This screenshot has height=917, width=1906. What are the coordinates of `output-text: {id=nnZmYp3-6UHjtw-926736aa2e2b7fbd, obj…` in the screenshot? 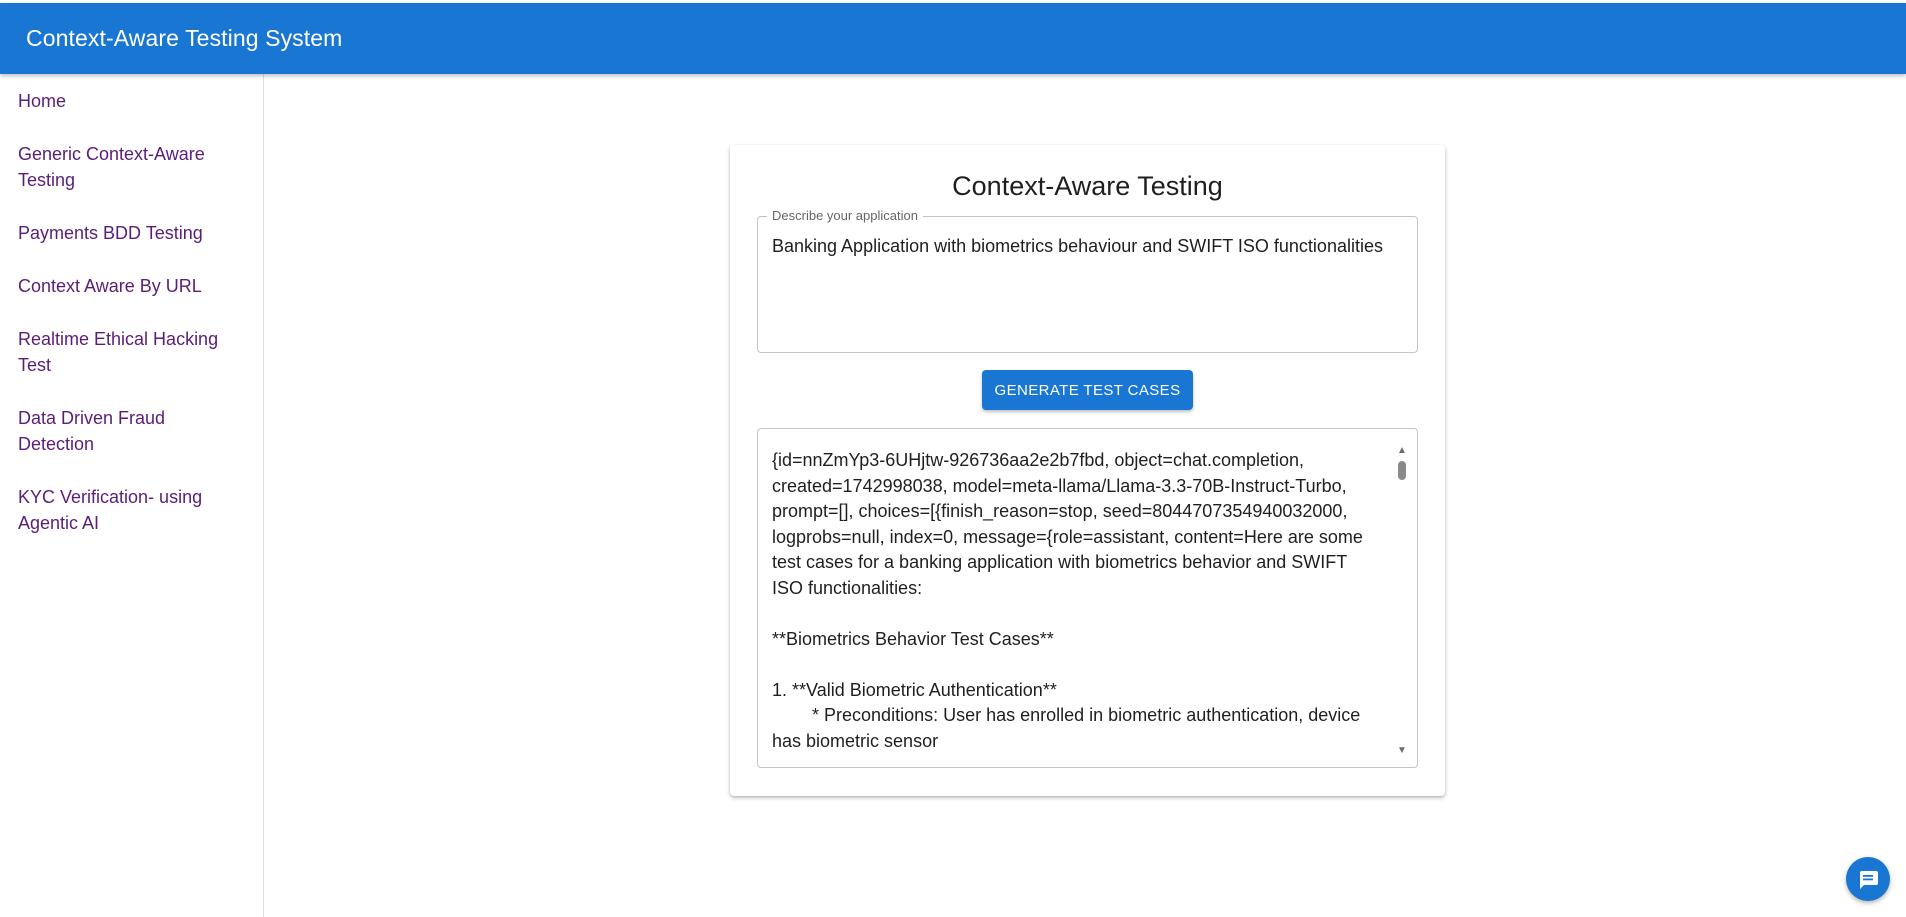 It's located at (1067, 600).